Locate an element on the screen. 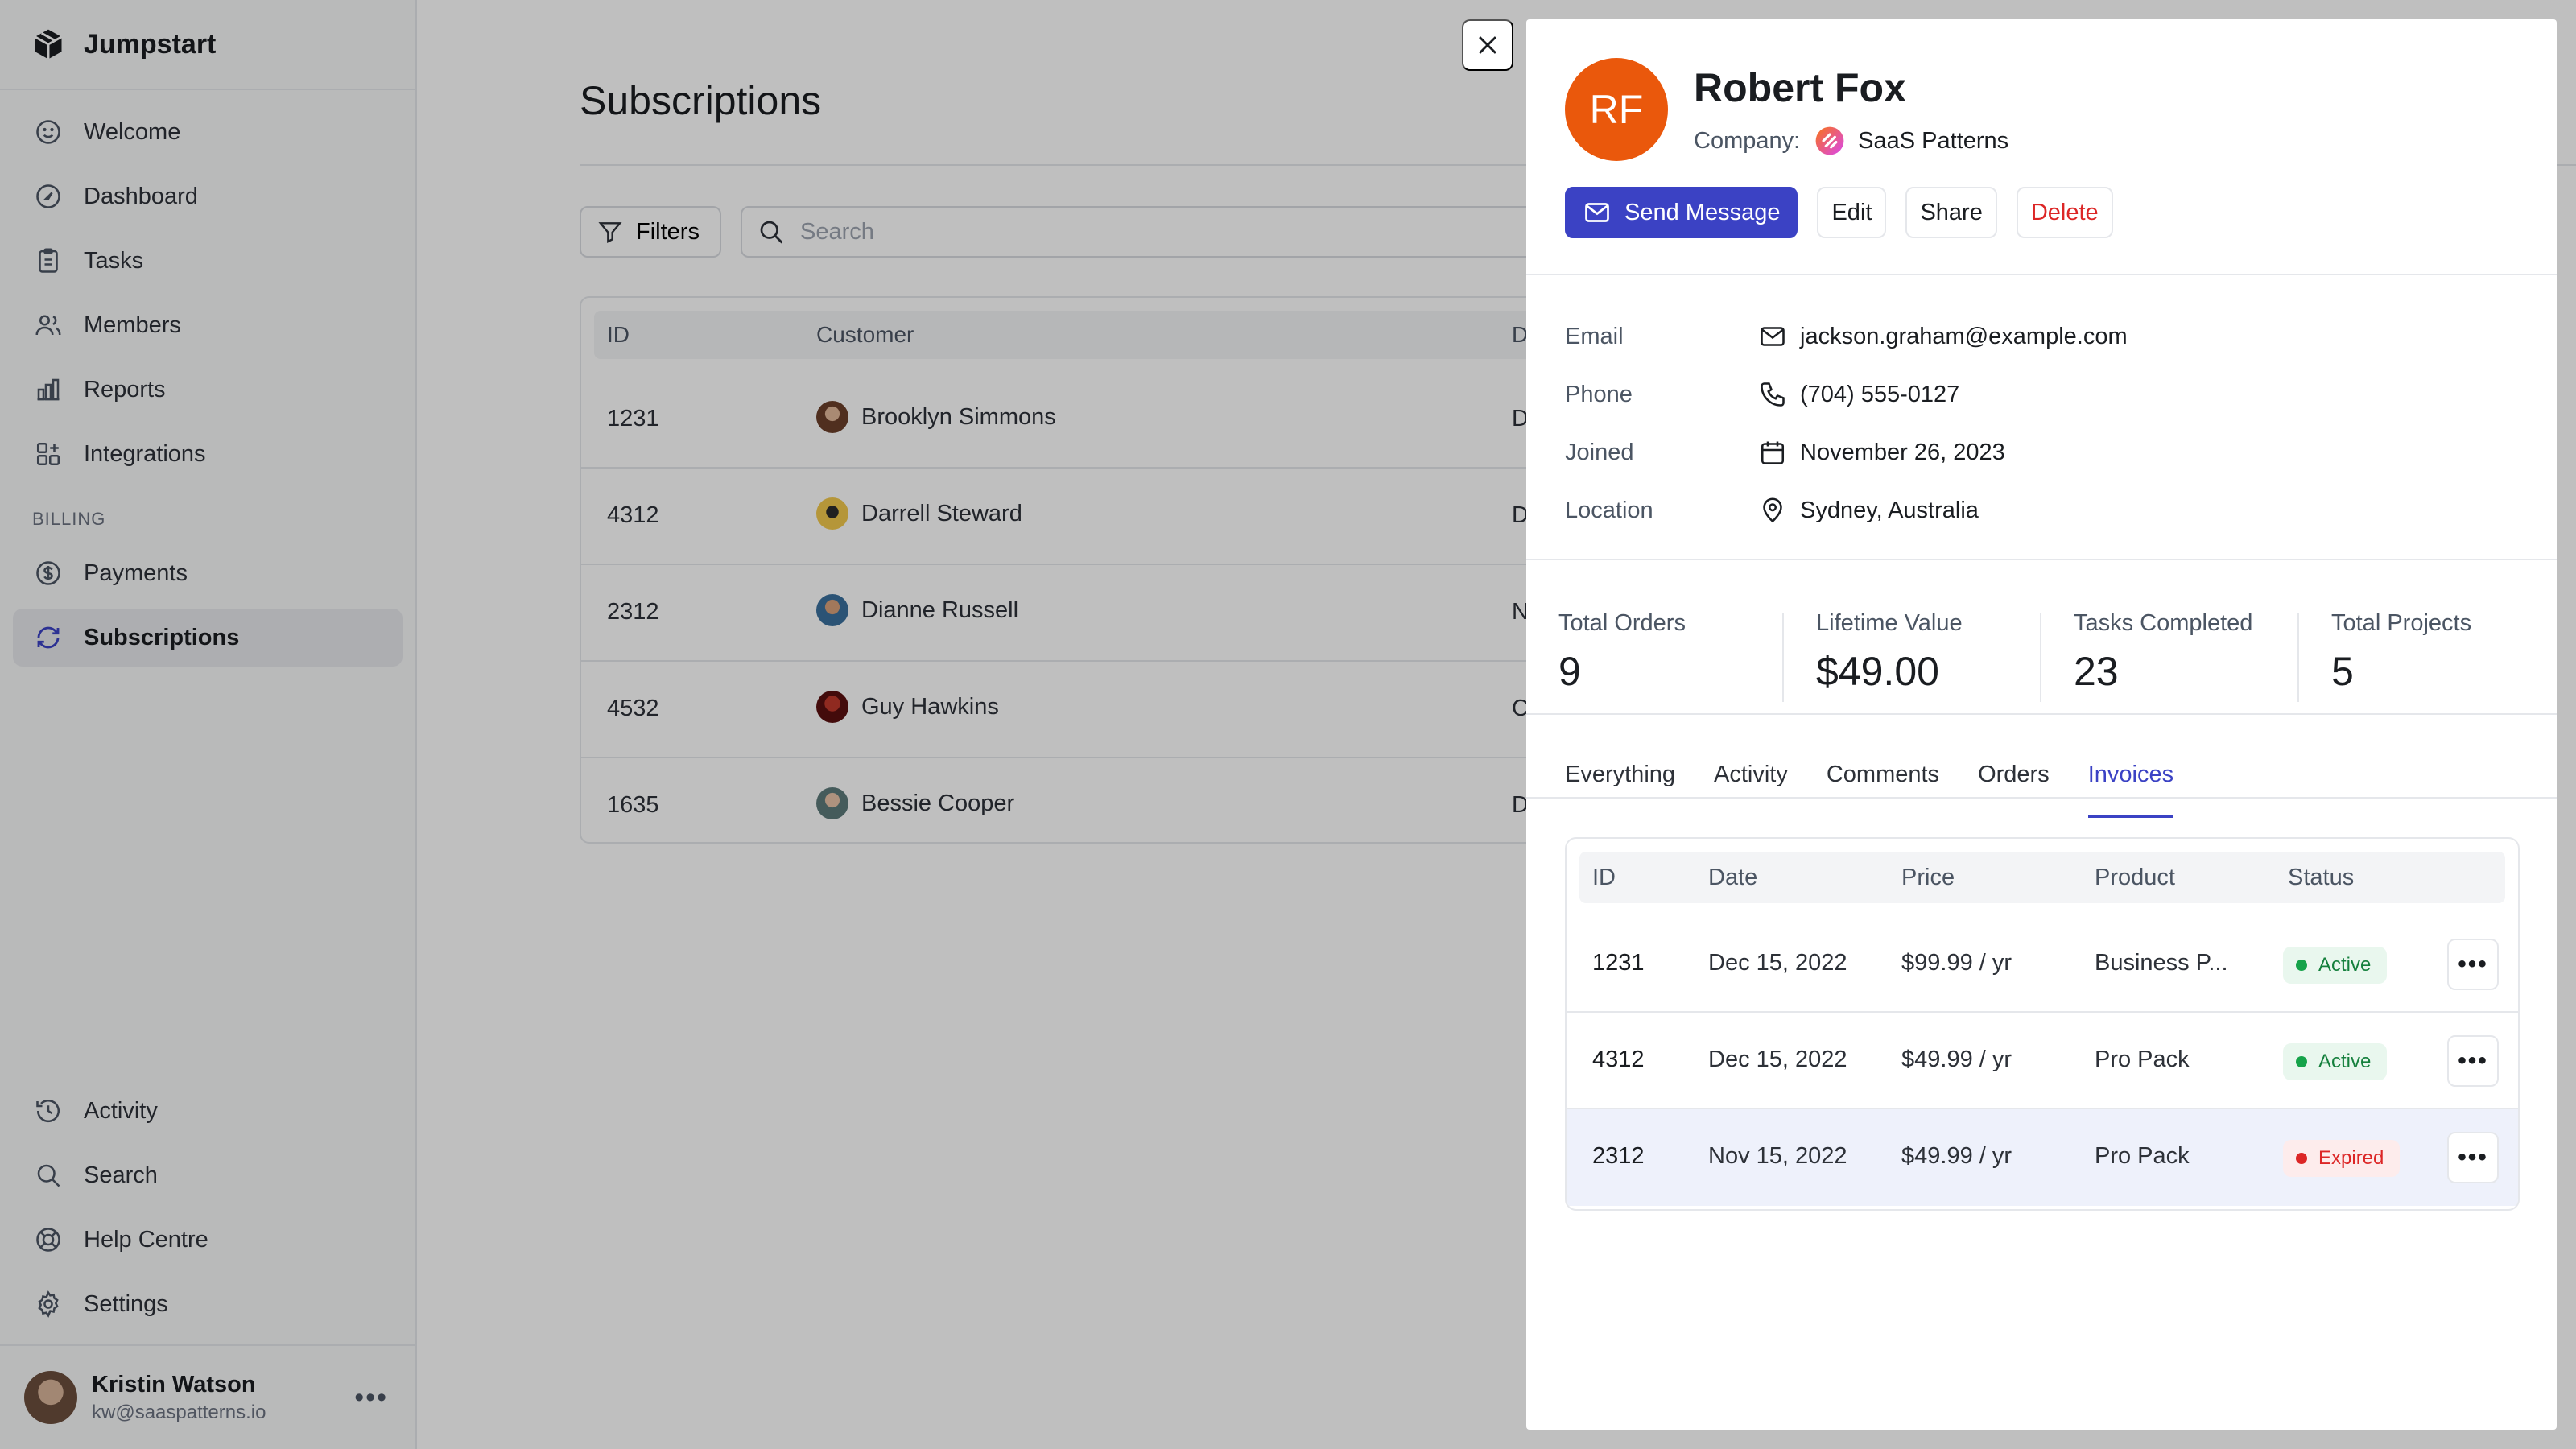 The width and height of the screenshot is (2576, 1449). send-message-label: Send Message is located at coordinates (1702, 212).